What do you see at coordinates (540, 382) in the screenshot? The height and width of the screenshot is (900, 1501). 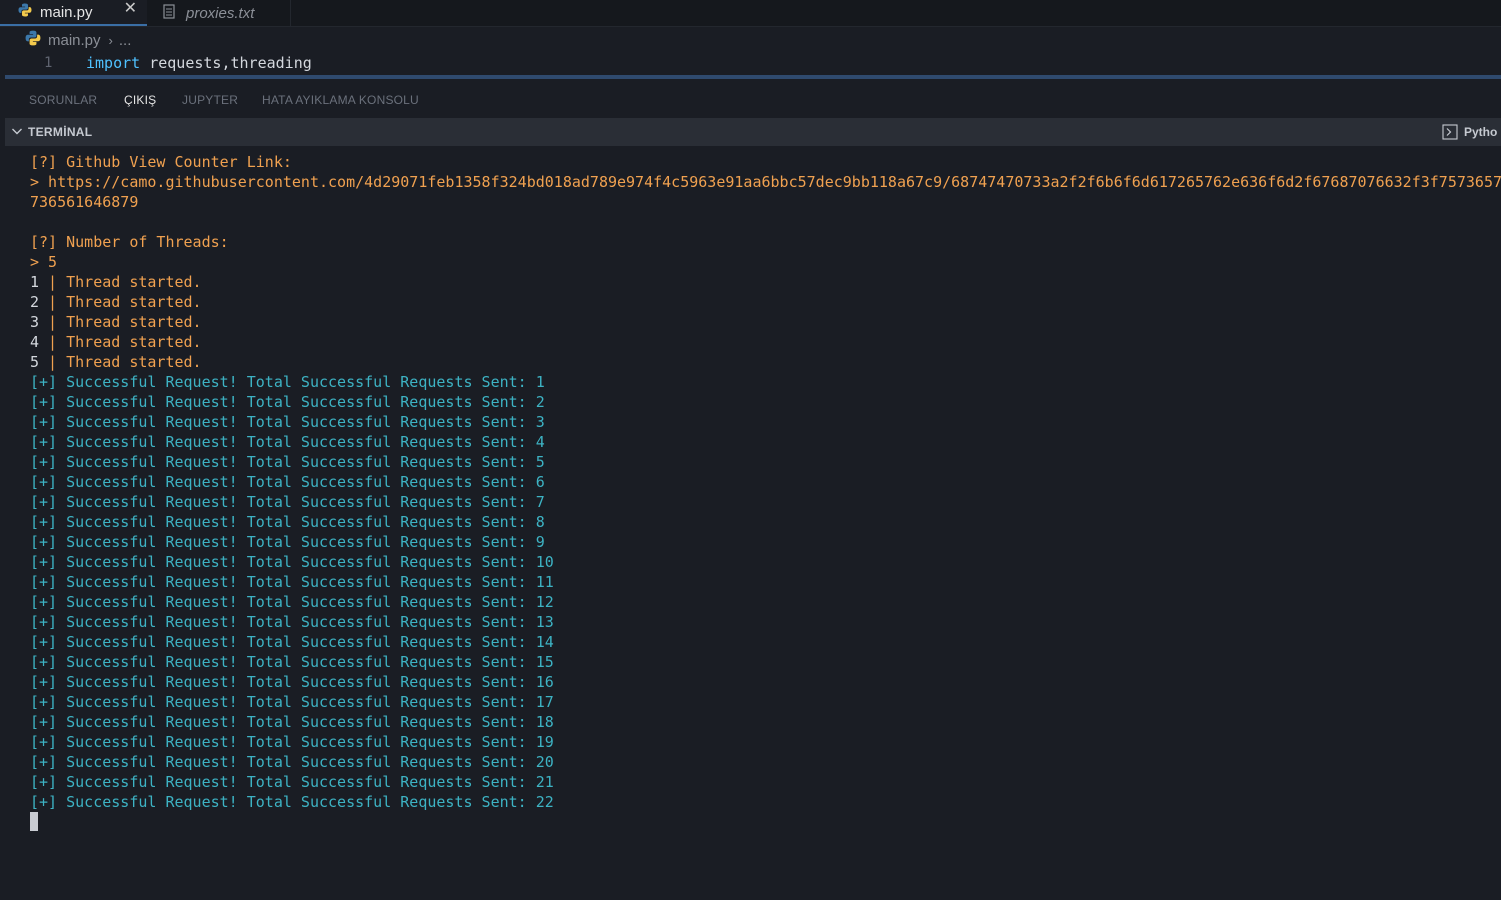 I see `success-count: 1` at bounding box center [540, 382].